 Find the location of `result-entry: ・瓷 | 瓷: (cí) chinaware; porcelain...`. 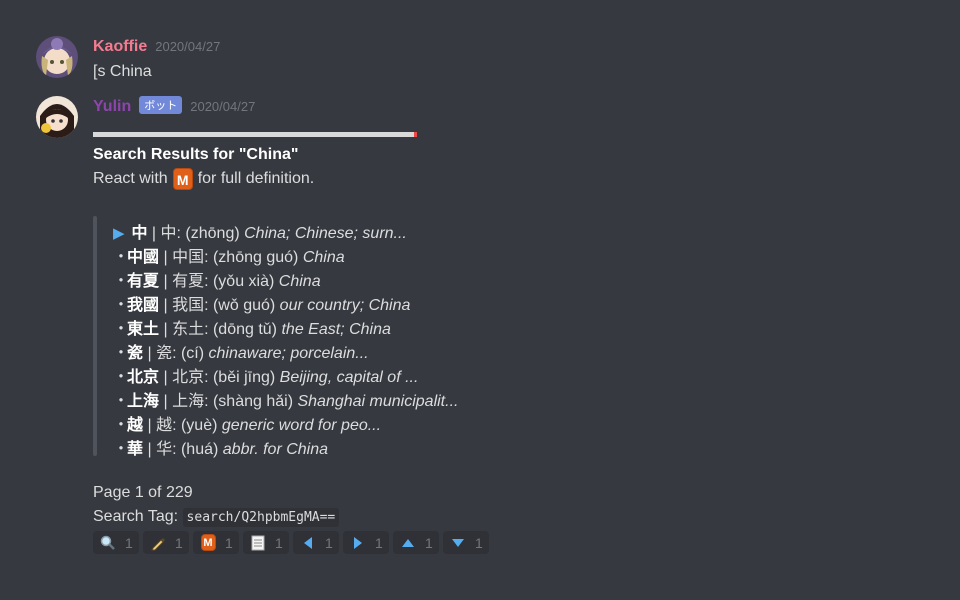

result-entry: ・瓷 | 瓷: (cí) chinaware; porcelain... is located at coordinates (241, 351).